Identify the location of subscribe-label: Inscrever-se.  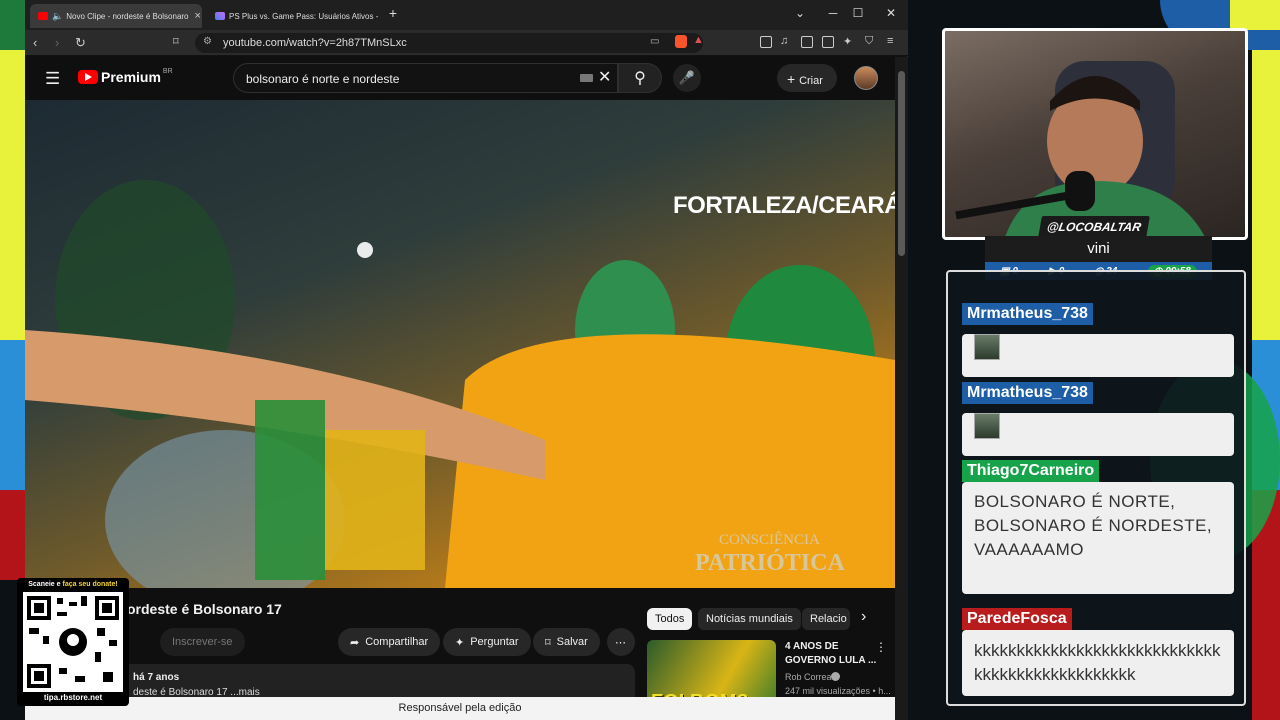
(202, 642).